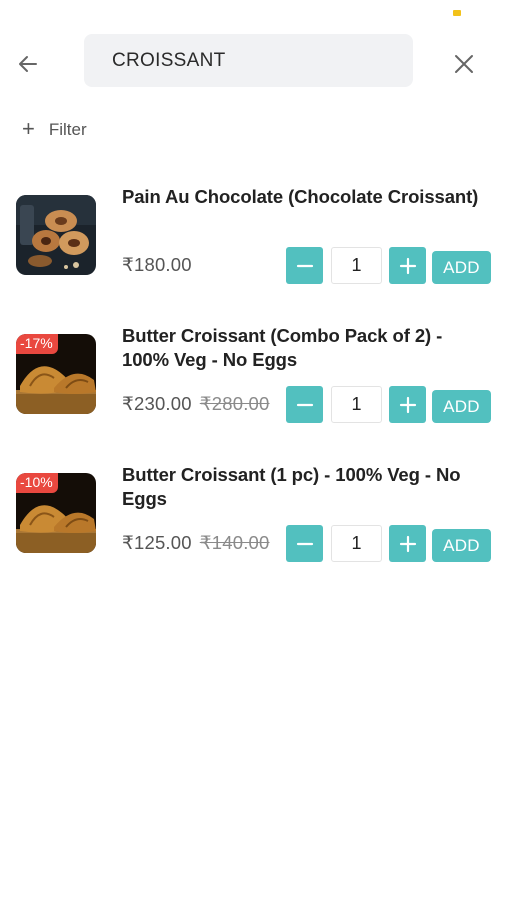  I want to click on product-price: ₹180.00, so click(157, 265).